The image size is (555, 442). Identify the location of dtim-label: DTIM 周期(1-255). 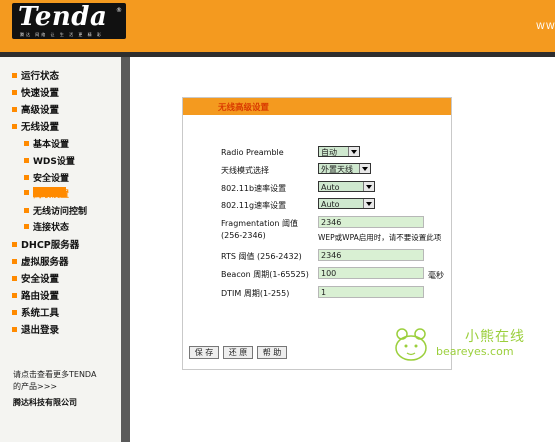
(255, 293).